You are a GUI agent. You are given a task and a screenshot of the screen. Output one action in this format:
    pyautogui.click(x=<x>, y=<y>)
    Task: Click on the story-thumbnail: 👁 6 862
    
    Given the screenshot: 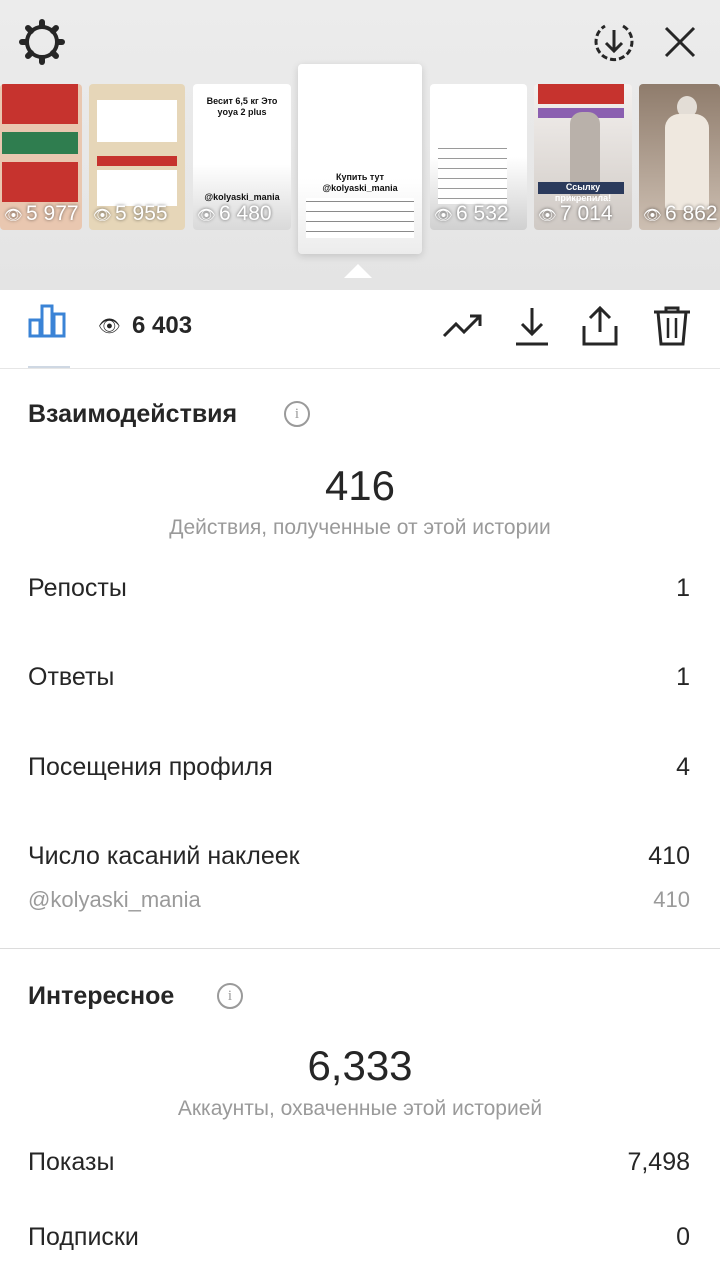 What is the action you would take?
    pyautogui.click(x=679, y=157)
    